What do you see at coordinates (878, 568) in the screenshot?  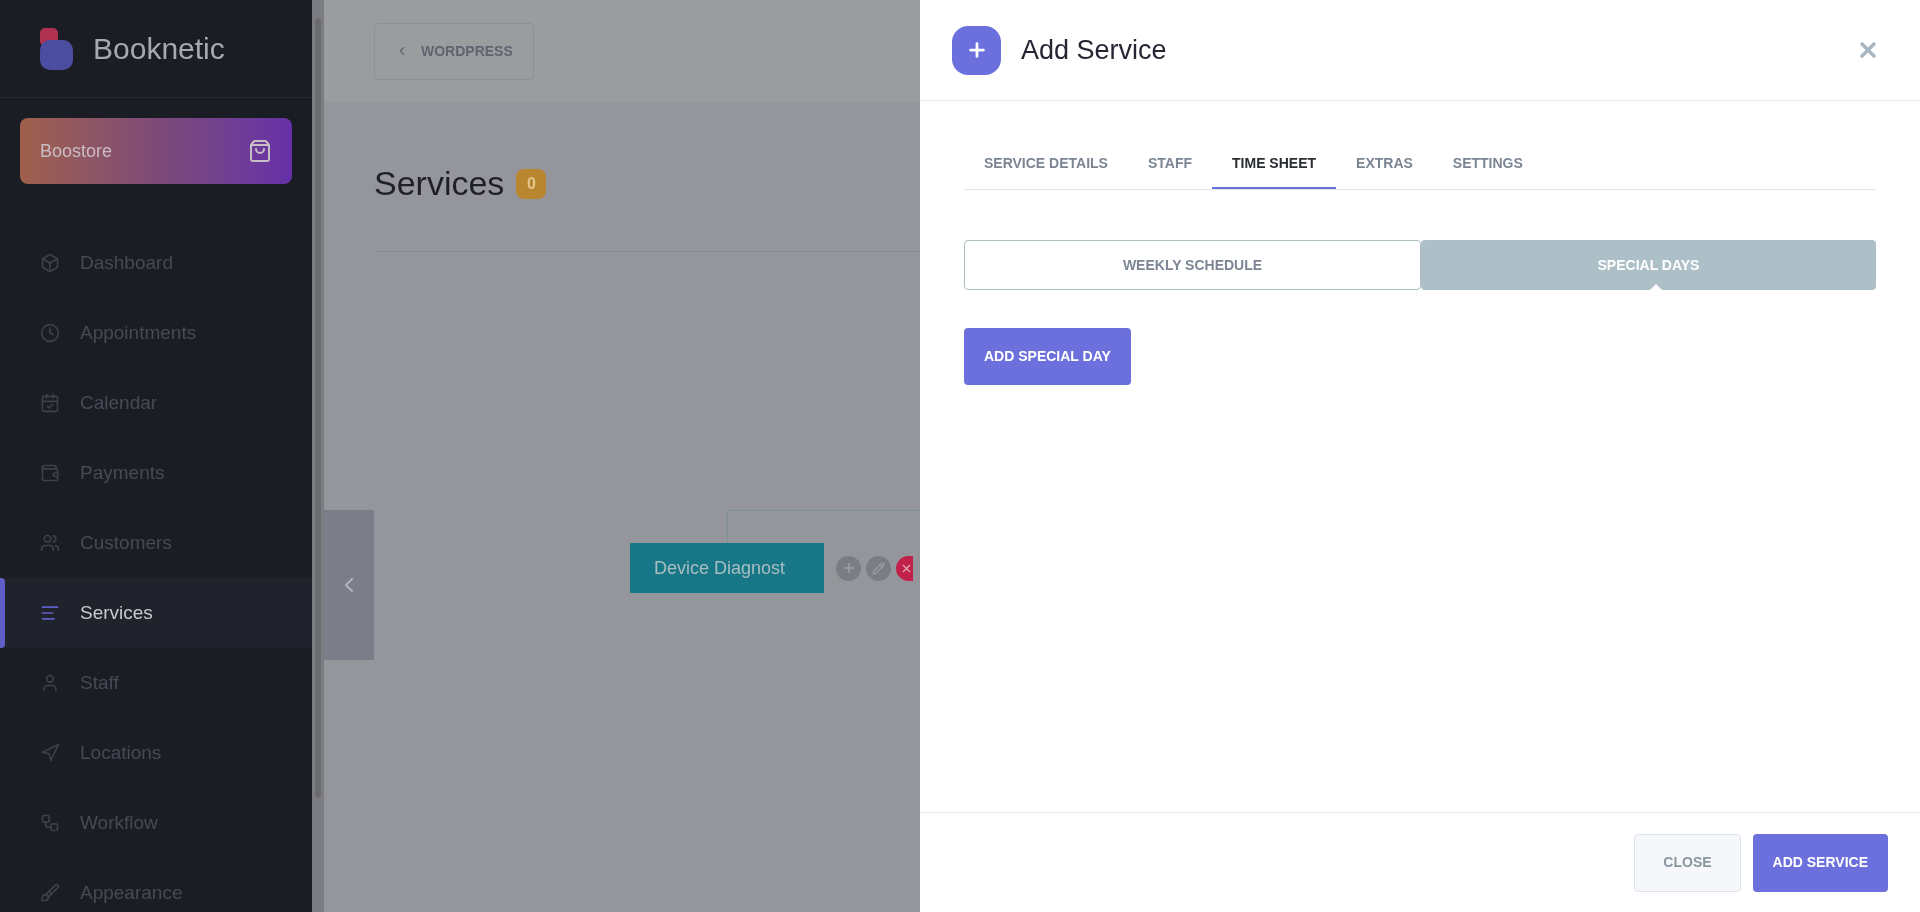 I see `edit-icon` at bounding box center [878, 568].